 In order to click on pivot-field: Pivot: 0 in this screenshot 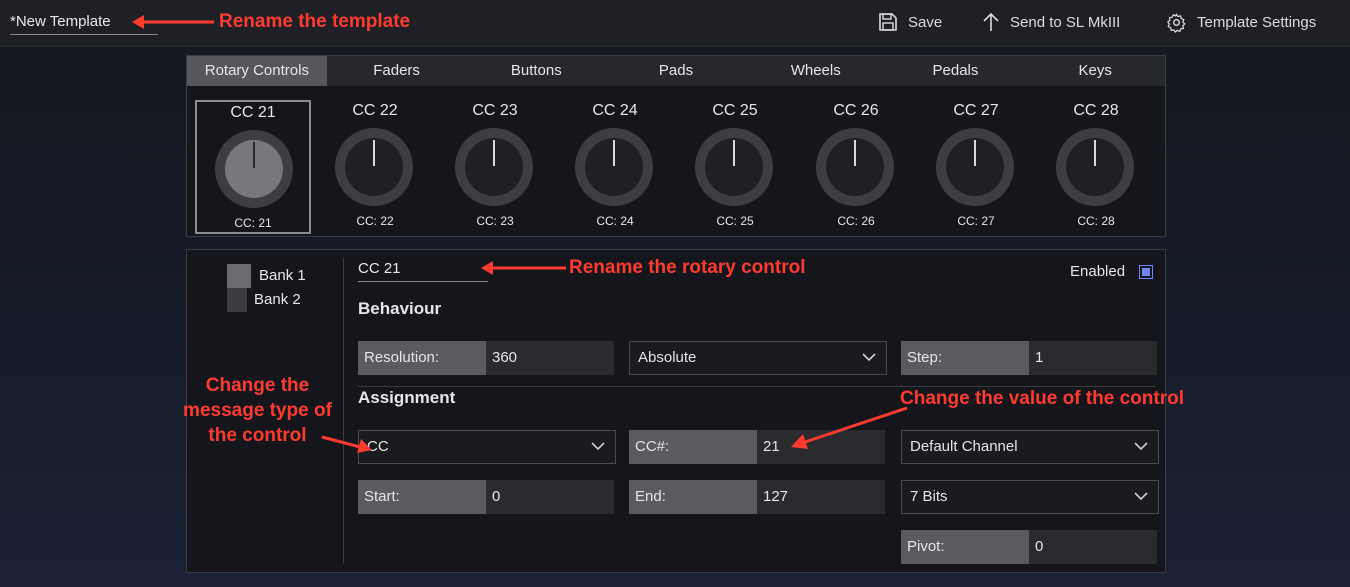, I will do `click(1029, 547)`.